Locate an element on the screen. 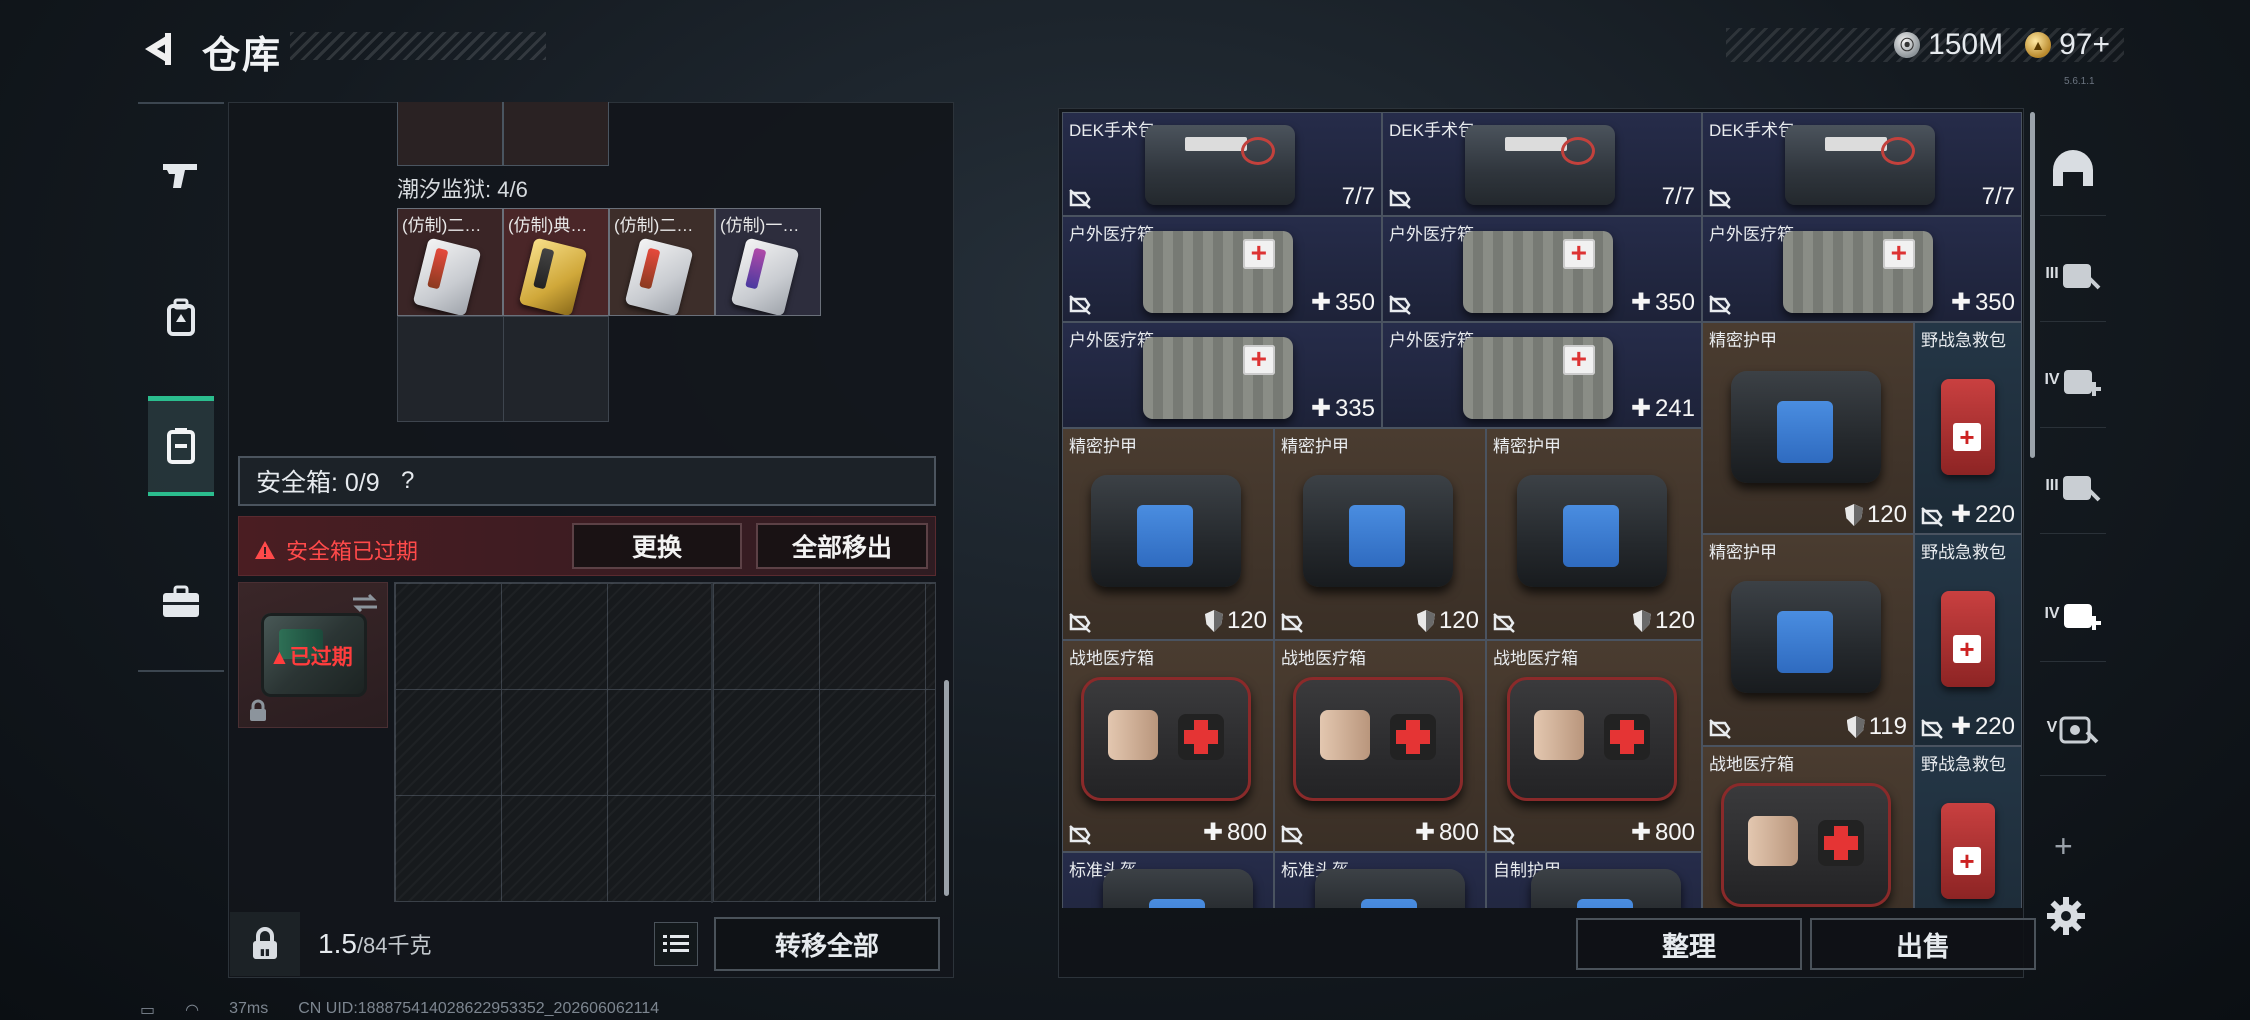  item-name: 户外医疗箱 is located at coordinates (1431, 340).